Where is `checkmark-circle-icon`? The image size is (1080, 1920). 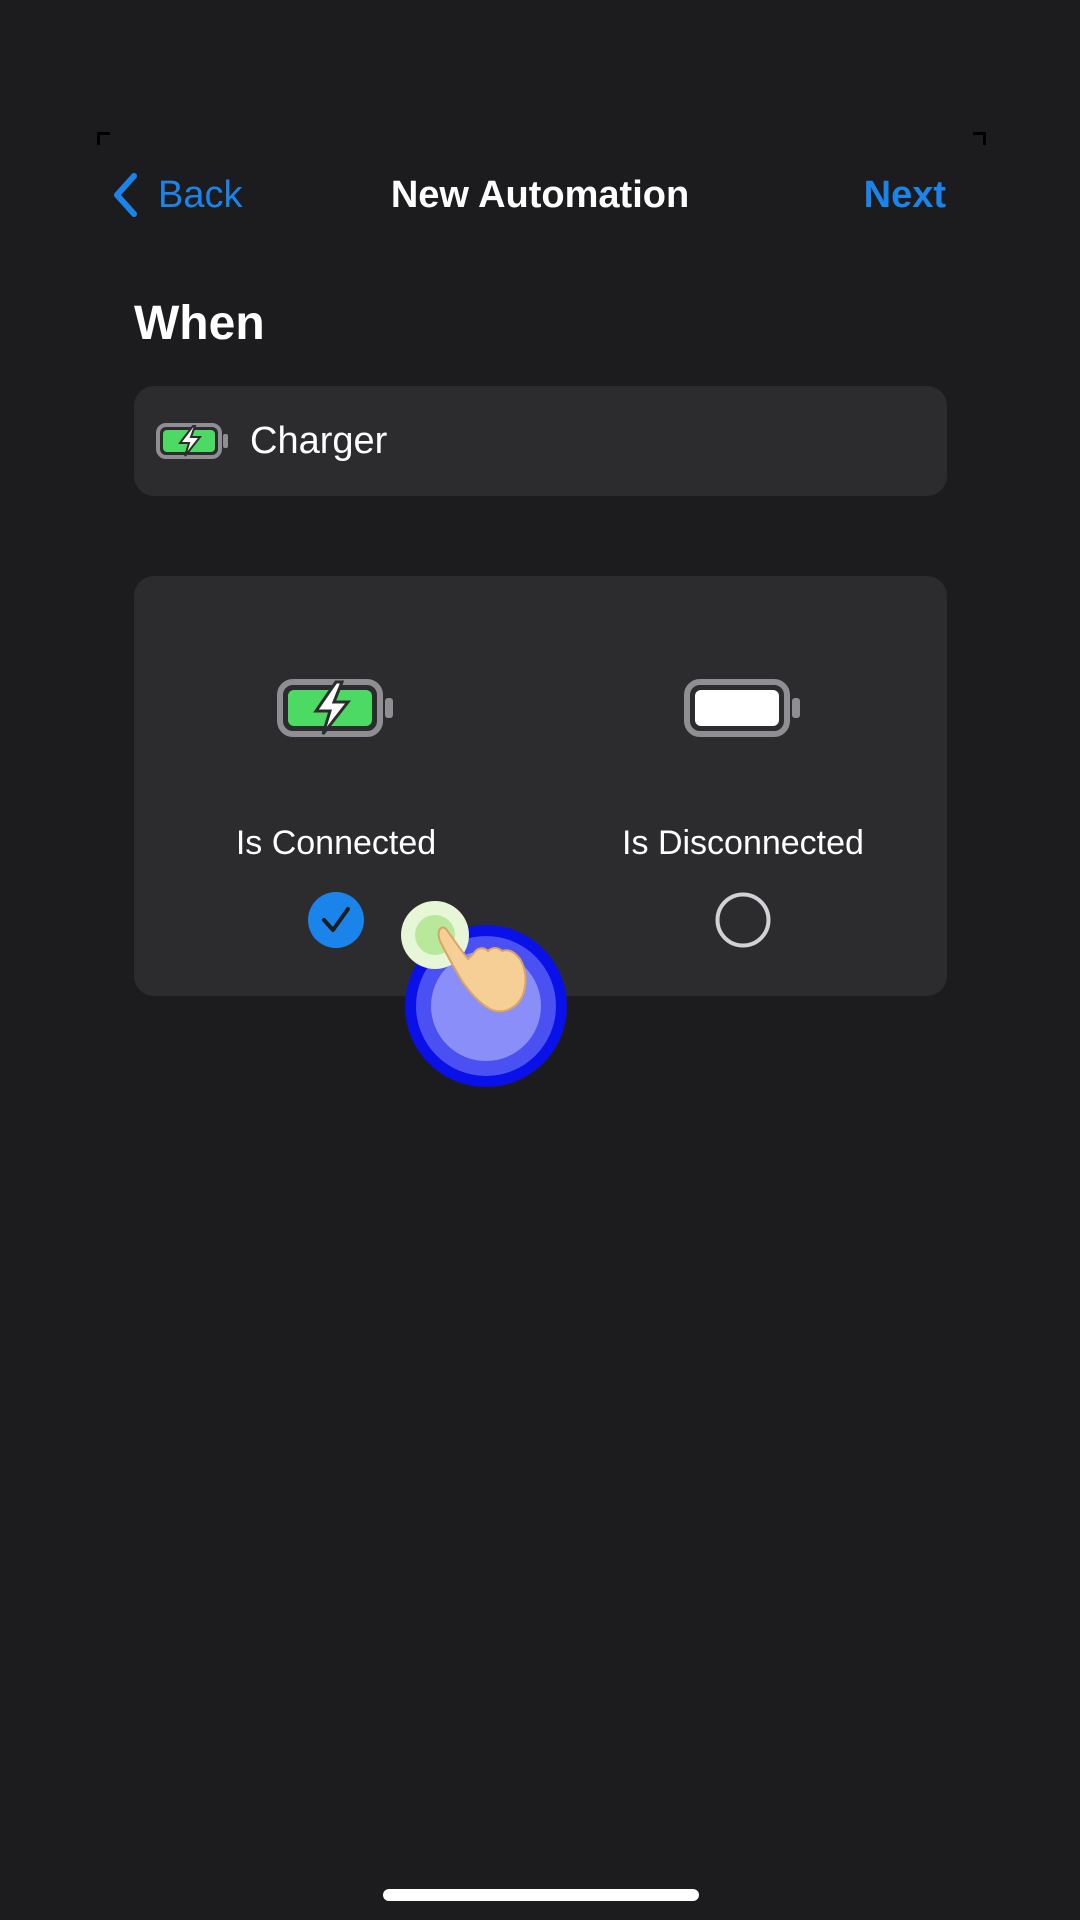
checkmark-circle-icon is located at coordinates (336, 920).